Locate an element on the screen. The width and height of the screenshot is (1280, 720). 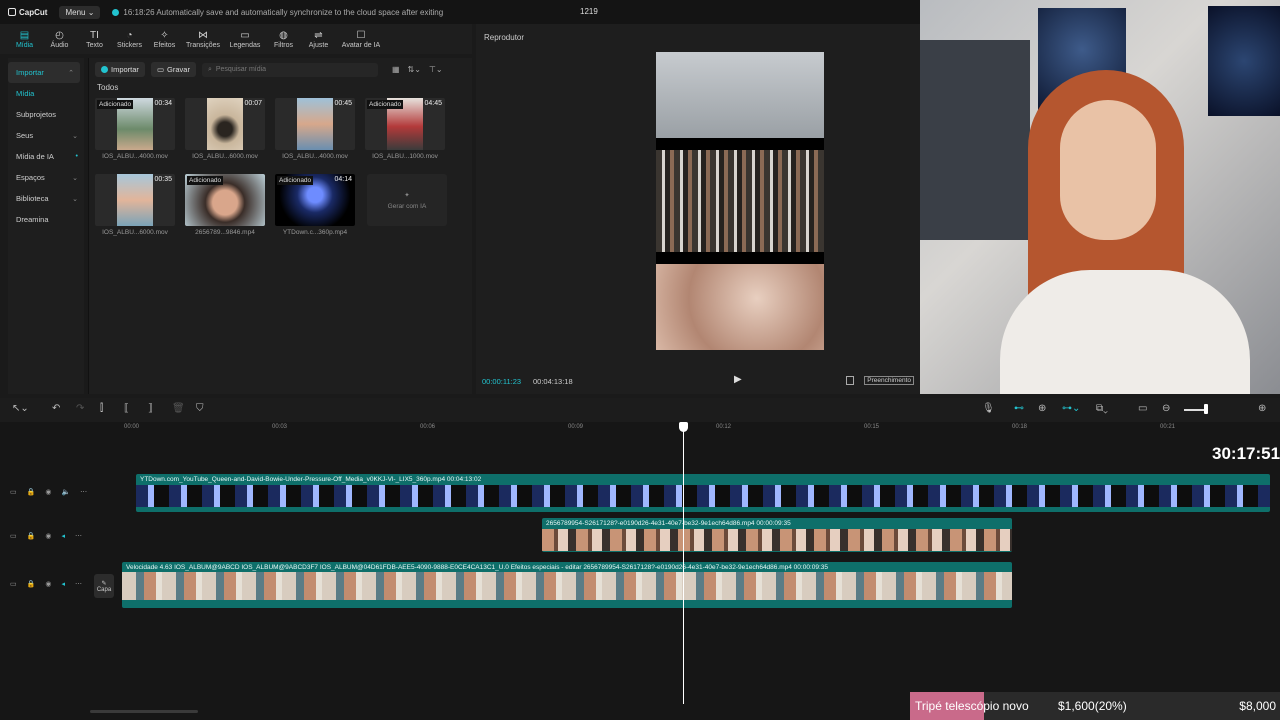
webcam-person-shirt is located at coordinates (1125, 332).